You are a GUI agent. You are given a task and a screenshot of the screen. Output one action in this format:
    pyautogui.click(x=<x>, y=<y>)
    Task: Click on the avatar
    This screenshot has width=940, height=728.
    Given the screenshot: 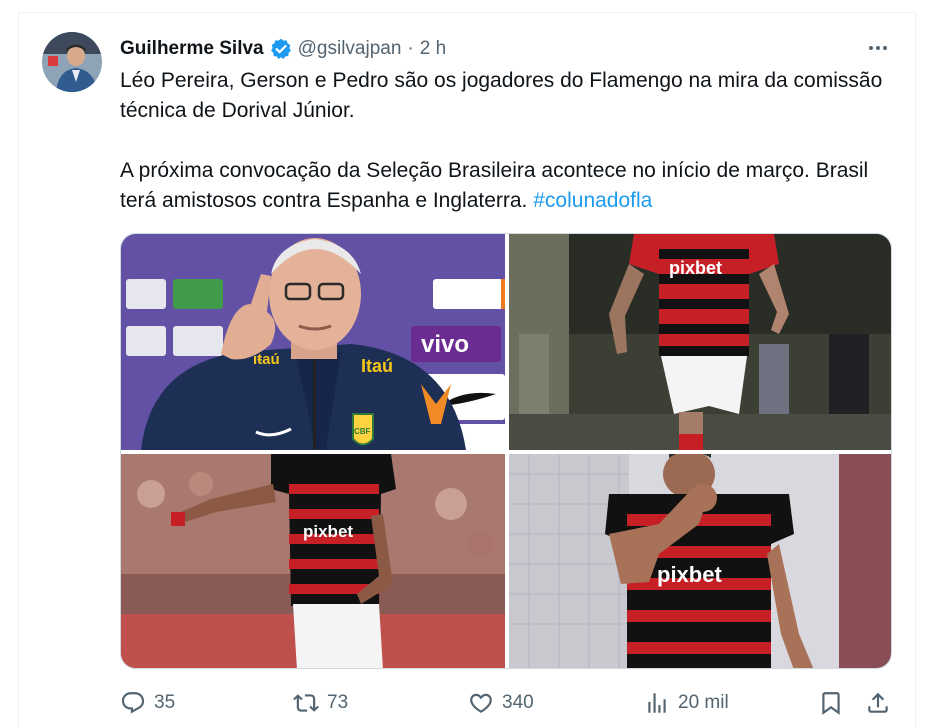 What is the action you would take?
    pyautogui.click(x=72, y=62)
    